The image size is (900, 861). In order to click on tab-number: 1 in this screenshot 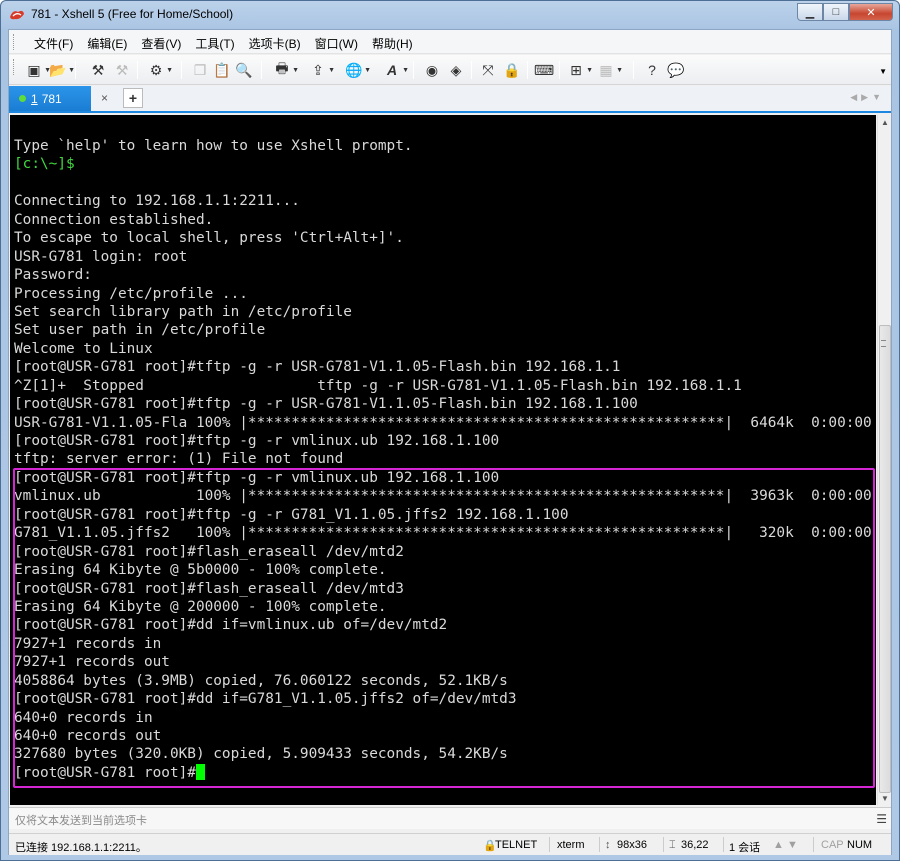, I will do `click(34, 98)`.